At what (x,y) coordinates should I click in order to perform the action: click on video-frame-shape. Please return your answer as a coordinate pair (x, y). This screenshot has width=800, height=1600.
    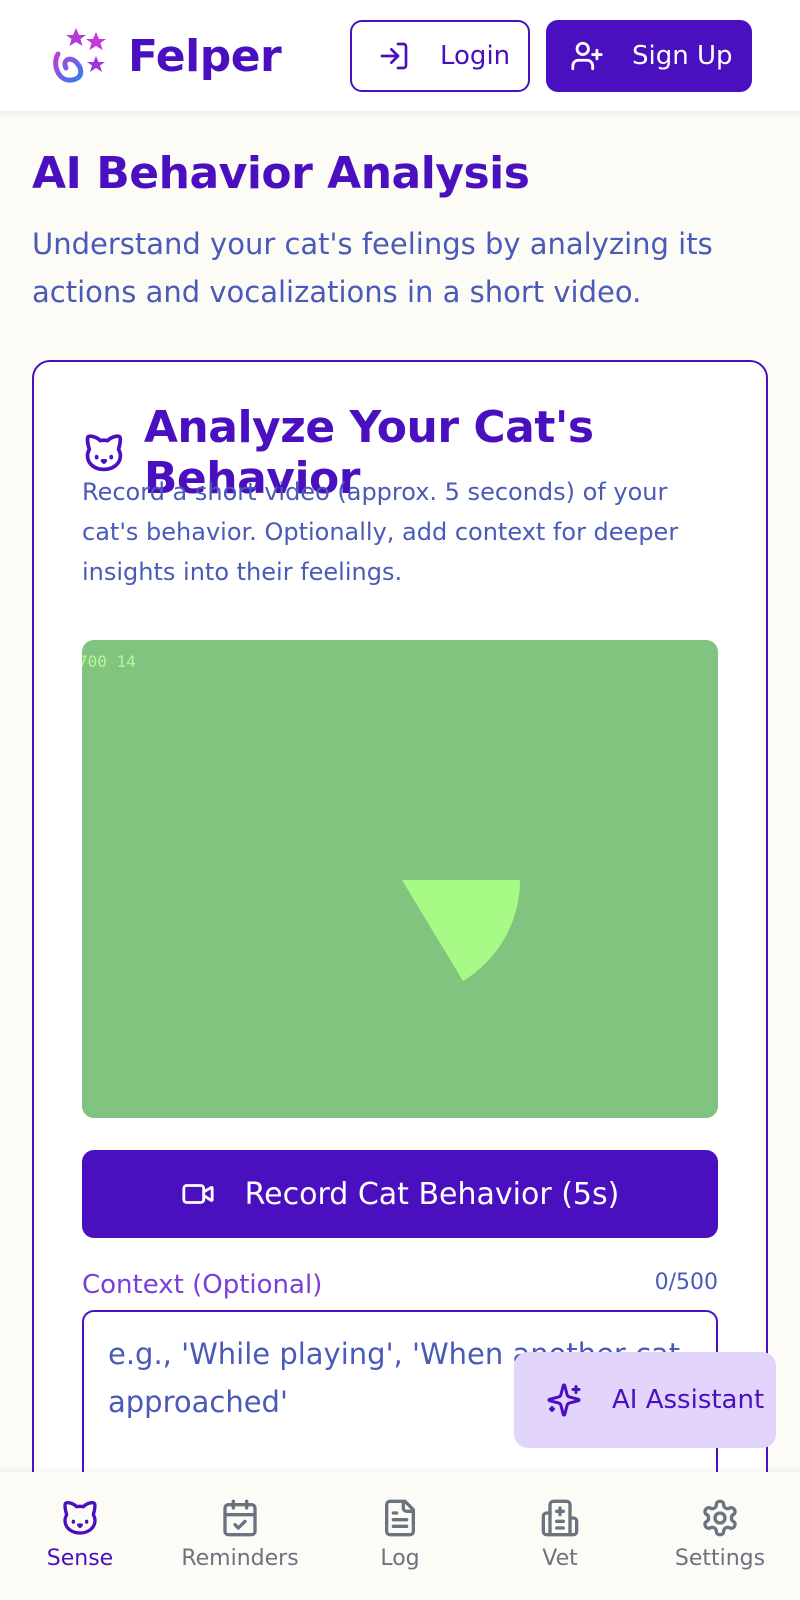
    Looking at the image, I should click on (461, 930).